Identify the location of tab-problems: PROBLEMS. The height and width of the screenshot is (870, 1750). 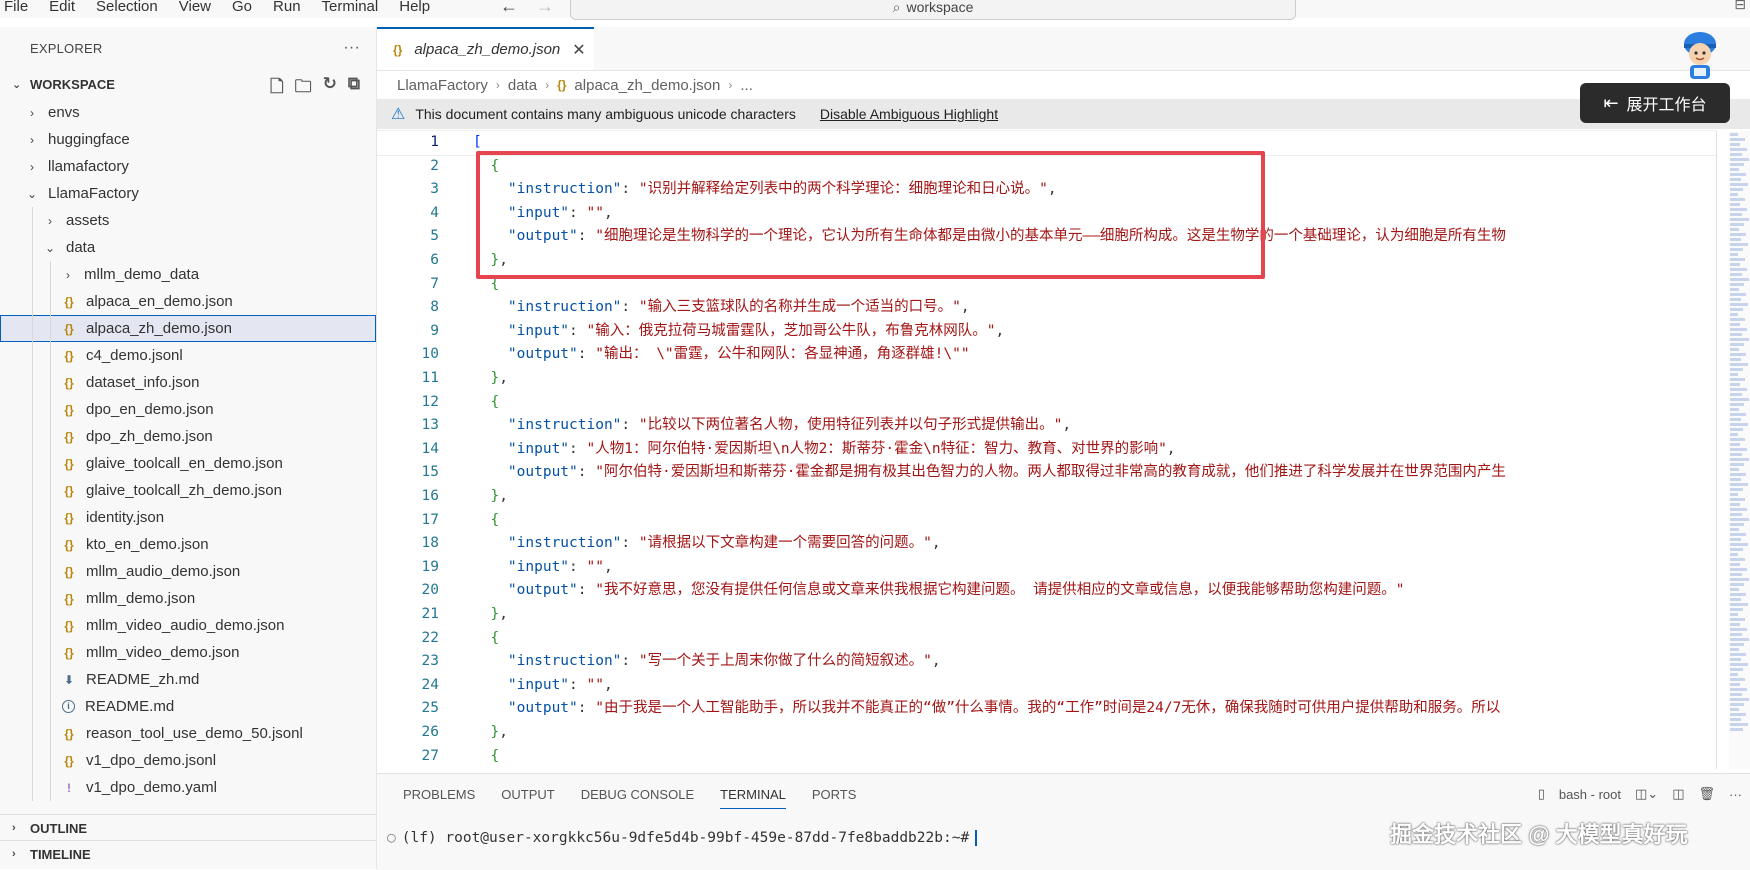
(439, 798).